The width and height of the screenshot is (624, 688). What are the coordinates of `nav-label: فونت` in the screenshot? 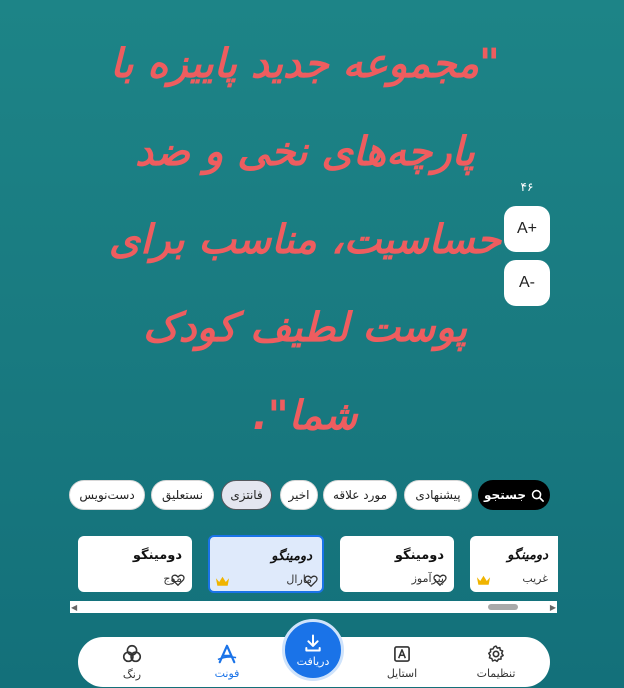 It's located at (227, 673).